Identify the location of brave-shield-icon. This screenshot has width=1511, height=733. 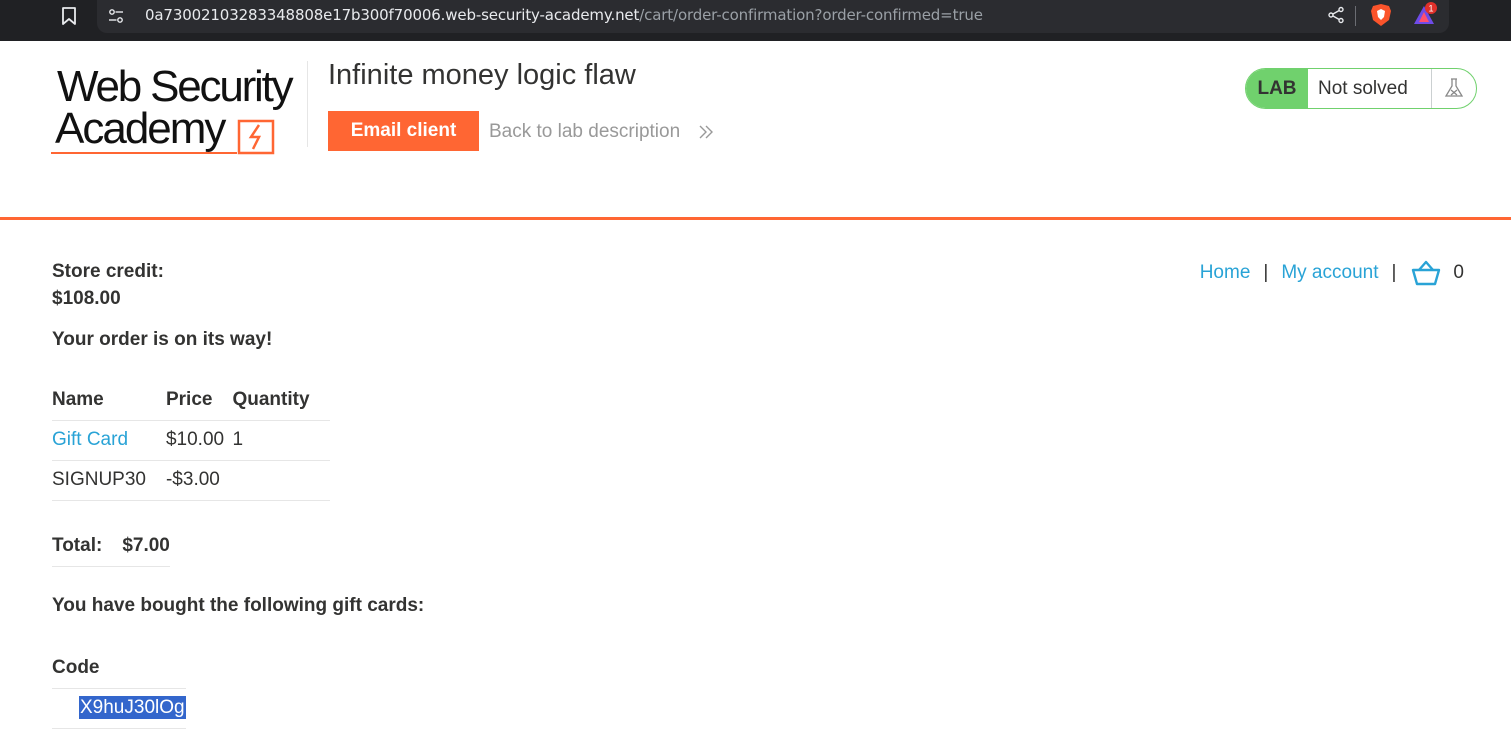
(1381, 15).